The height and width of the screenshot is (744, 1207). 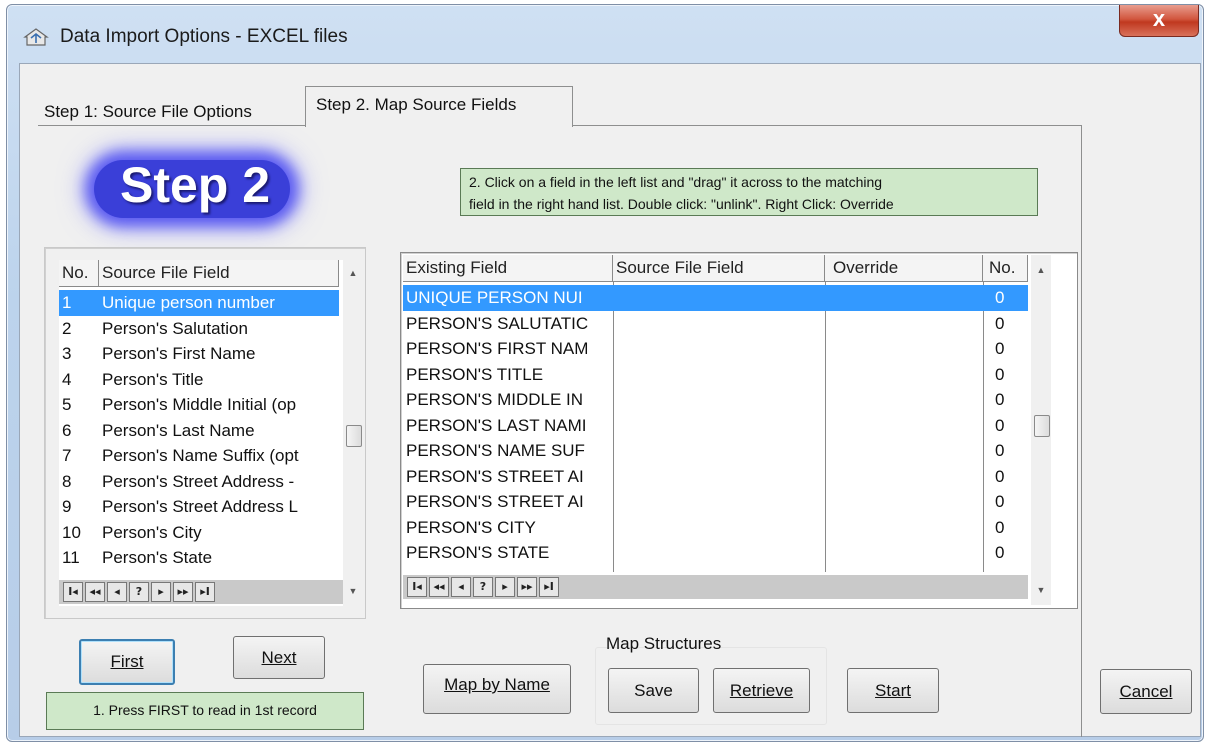 I want to click on mapping-row-existing: PERSON'S NAME SUF, so click(x=495, y=450).